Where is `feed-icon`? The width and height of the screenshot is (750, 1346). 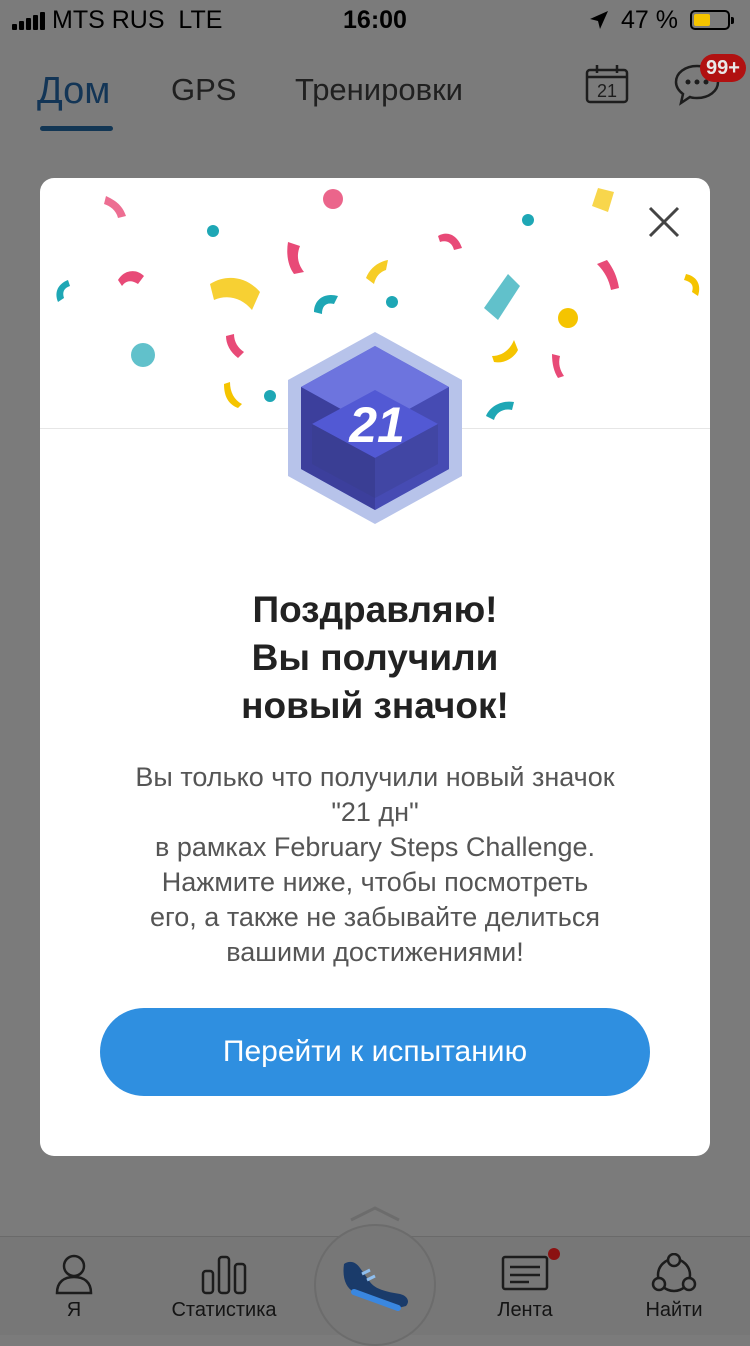 feed-icon is located at coordinates (525, 1273).